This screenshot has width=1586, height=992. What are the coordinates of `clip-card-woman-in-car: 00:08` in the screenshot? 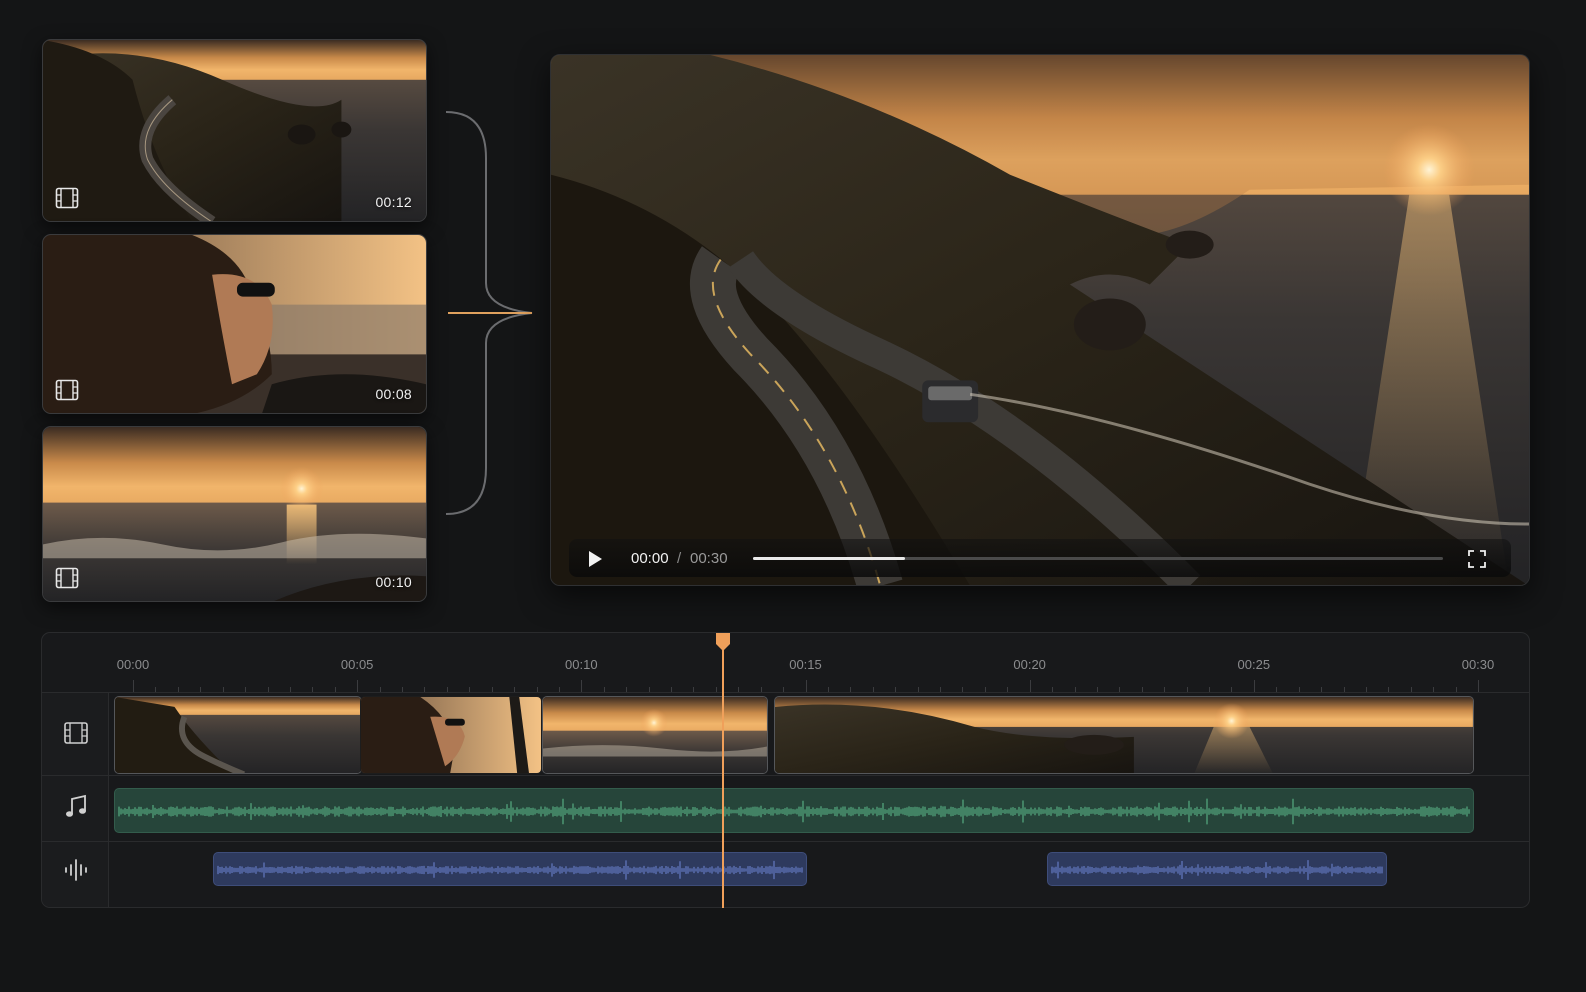 It's located at (234, 324).